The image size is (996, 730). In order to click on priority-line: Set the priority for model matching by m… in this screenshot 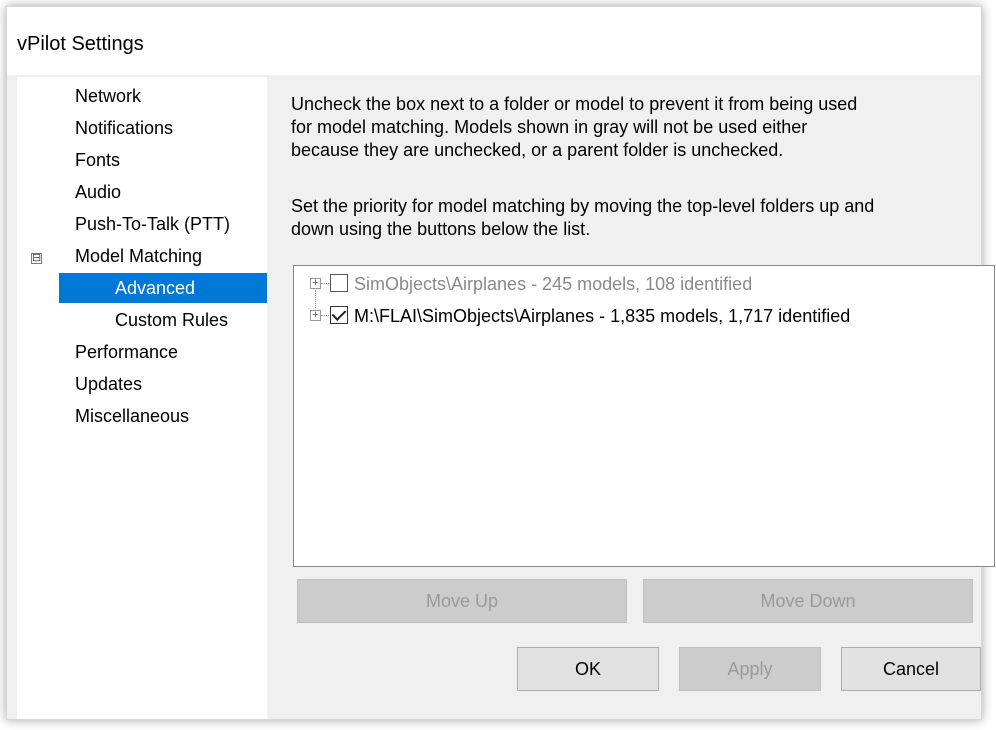, I will do `click(583, 206)`.